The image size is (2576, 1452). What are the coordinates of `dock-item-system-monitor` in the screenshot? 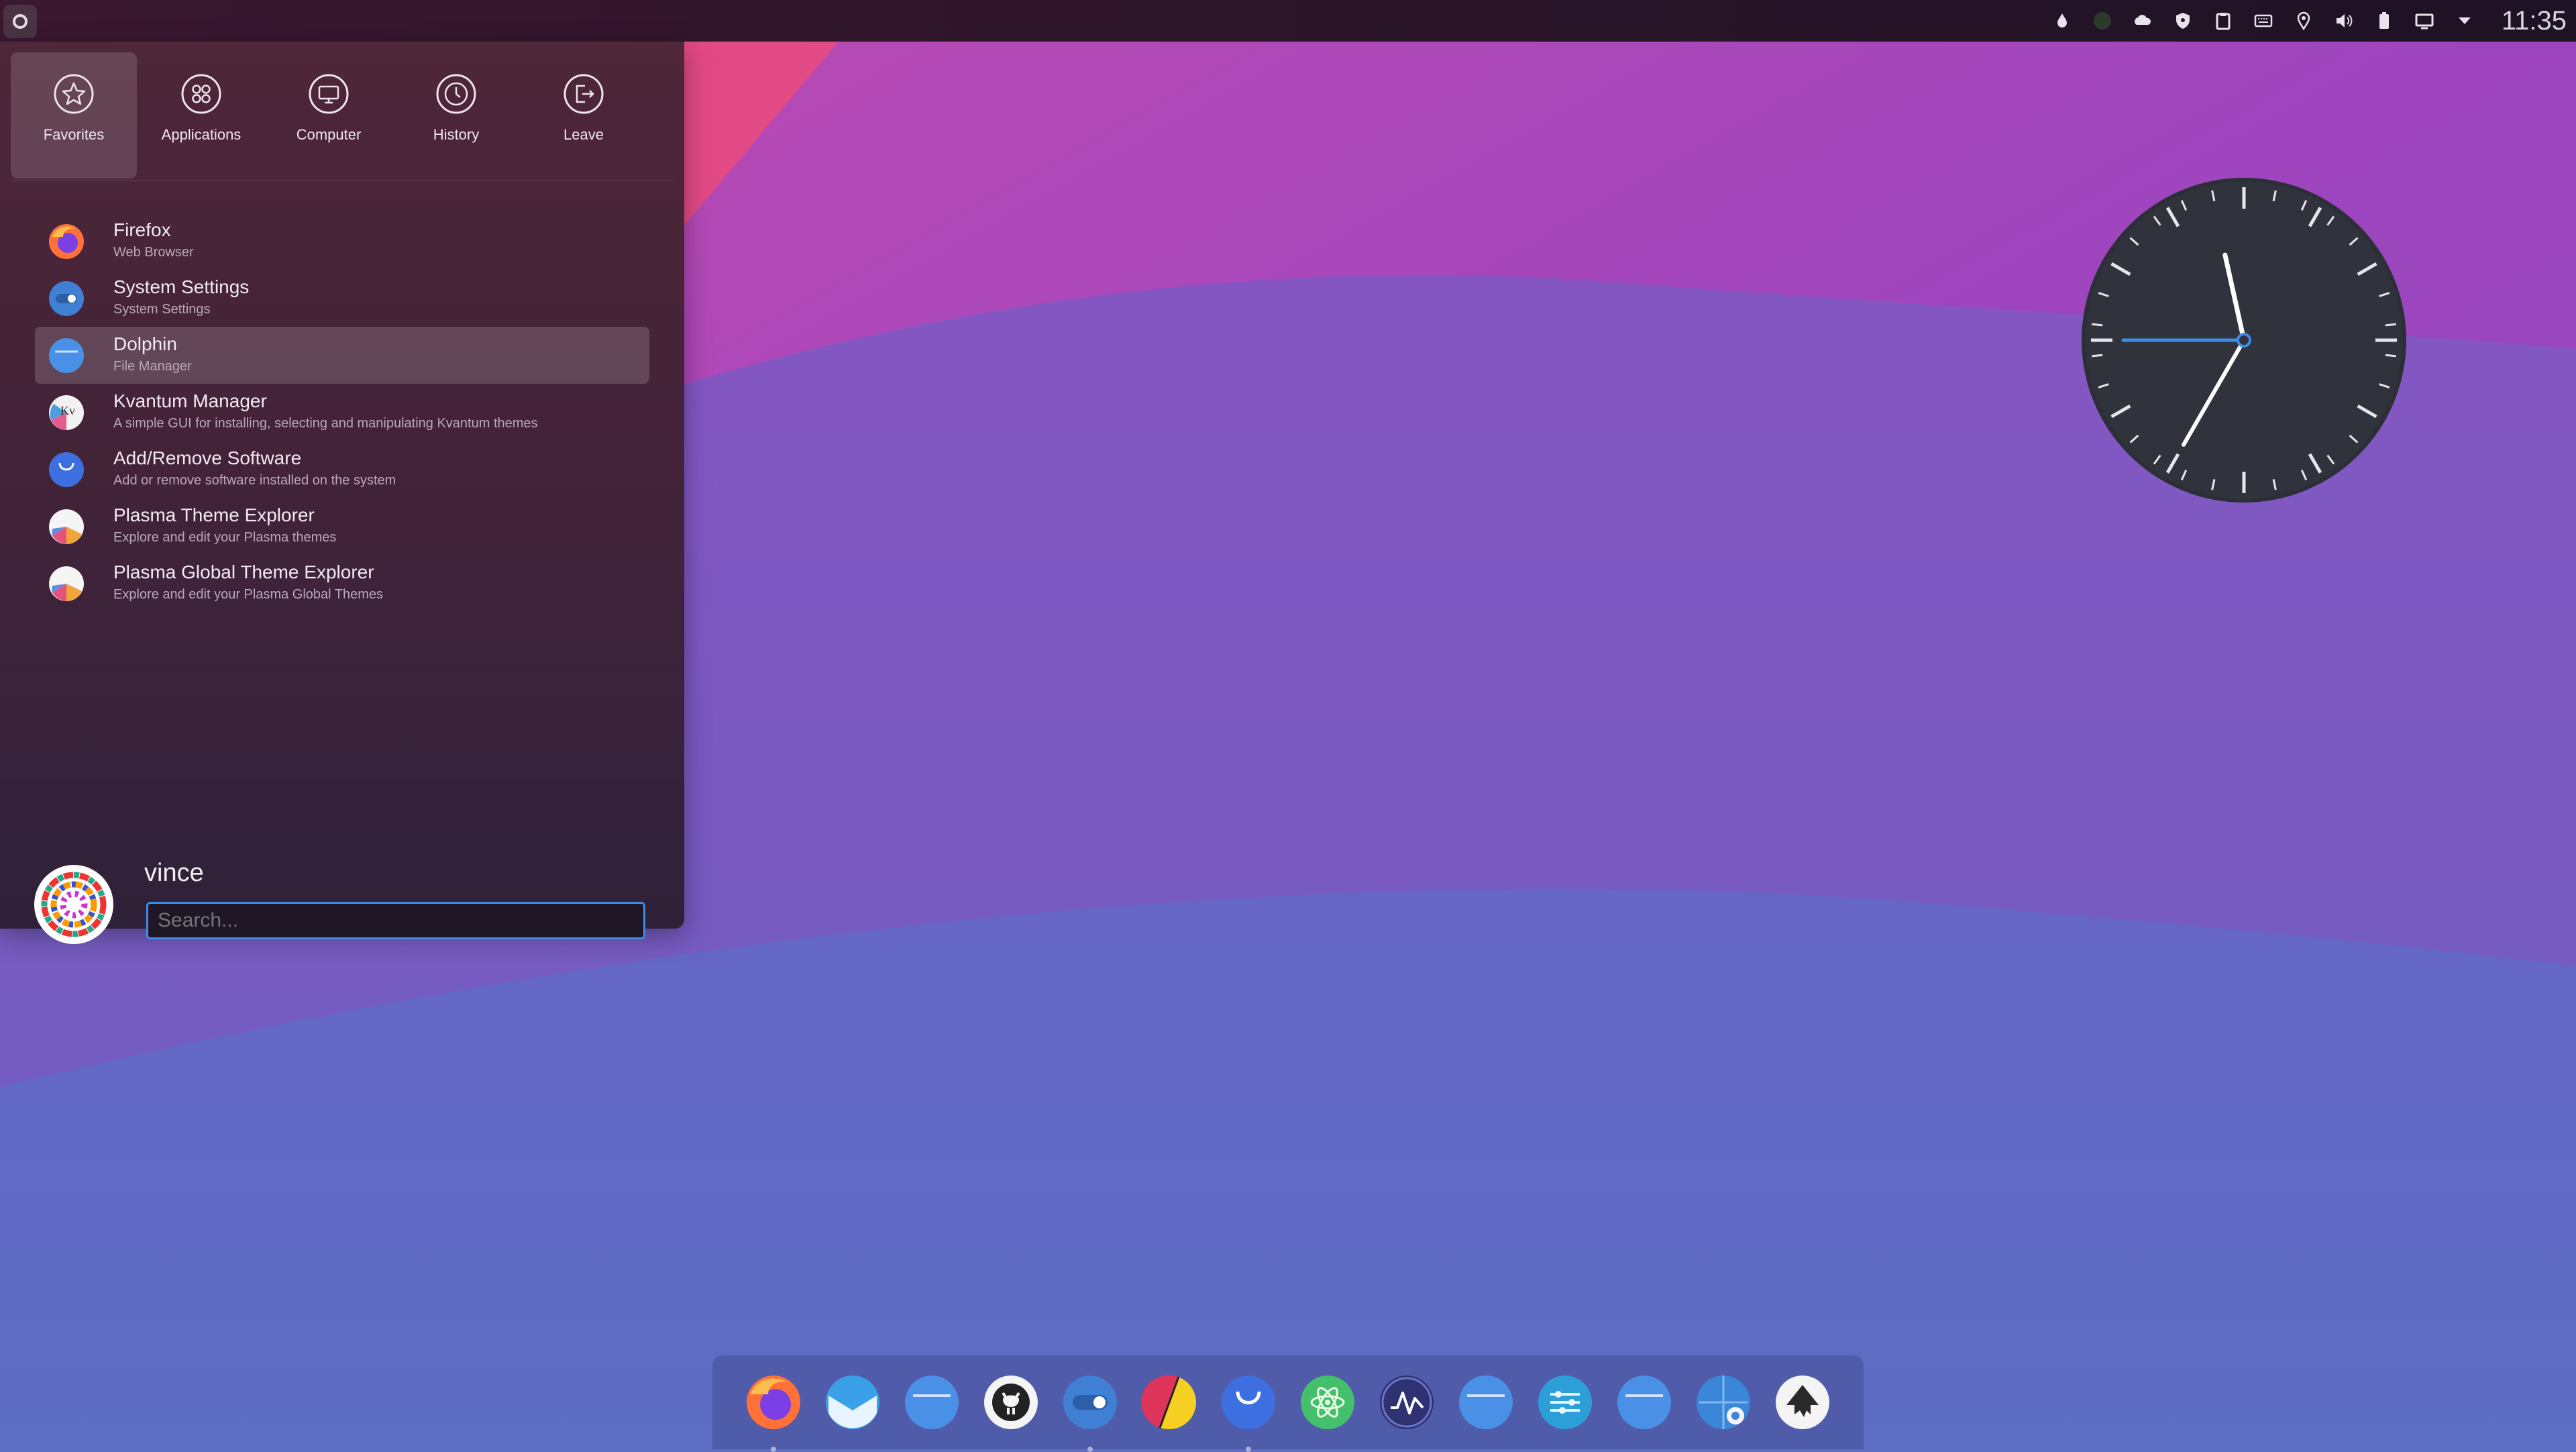 It's located at (1406, 1403).